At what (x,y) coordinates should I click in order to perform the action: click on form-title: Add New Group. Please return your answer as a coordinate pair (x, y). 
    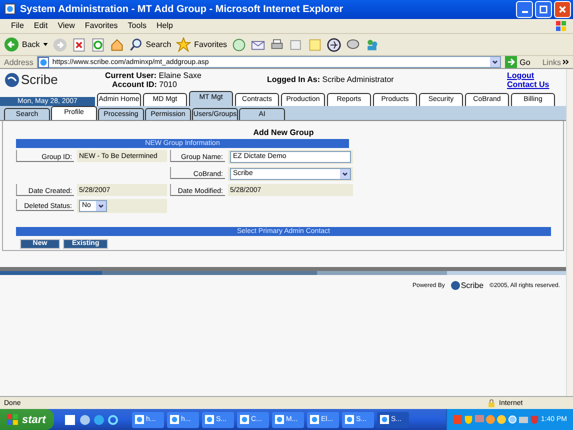
    Looking at the image, I should click on (283, 133).